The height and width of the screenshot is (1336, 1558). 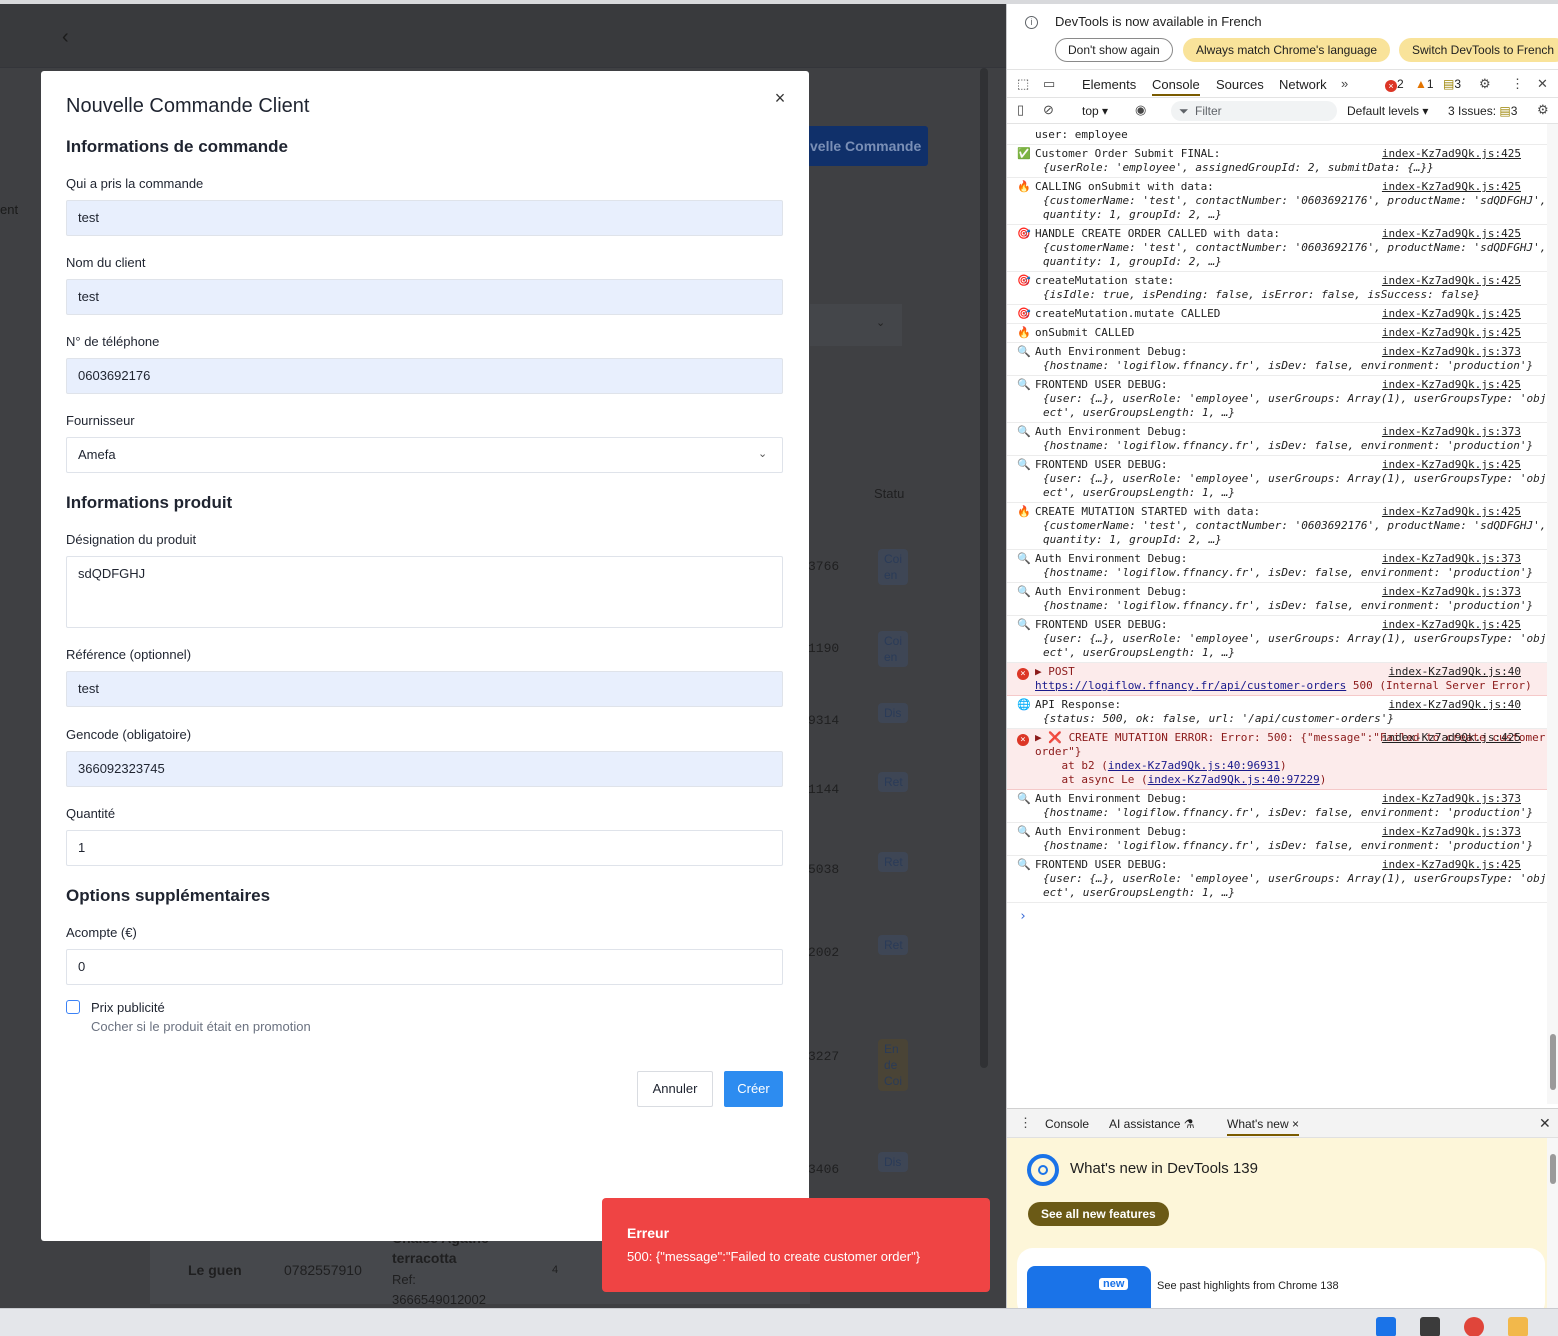 What do you see at coordinates (1067, 1124) in the screenshot?
I see `drawer-tab-console: Console` at bounding box center [1067, 1124].